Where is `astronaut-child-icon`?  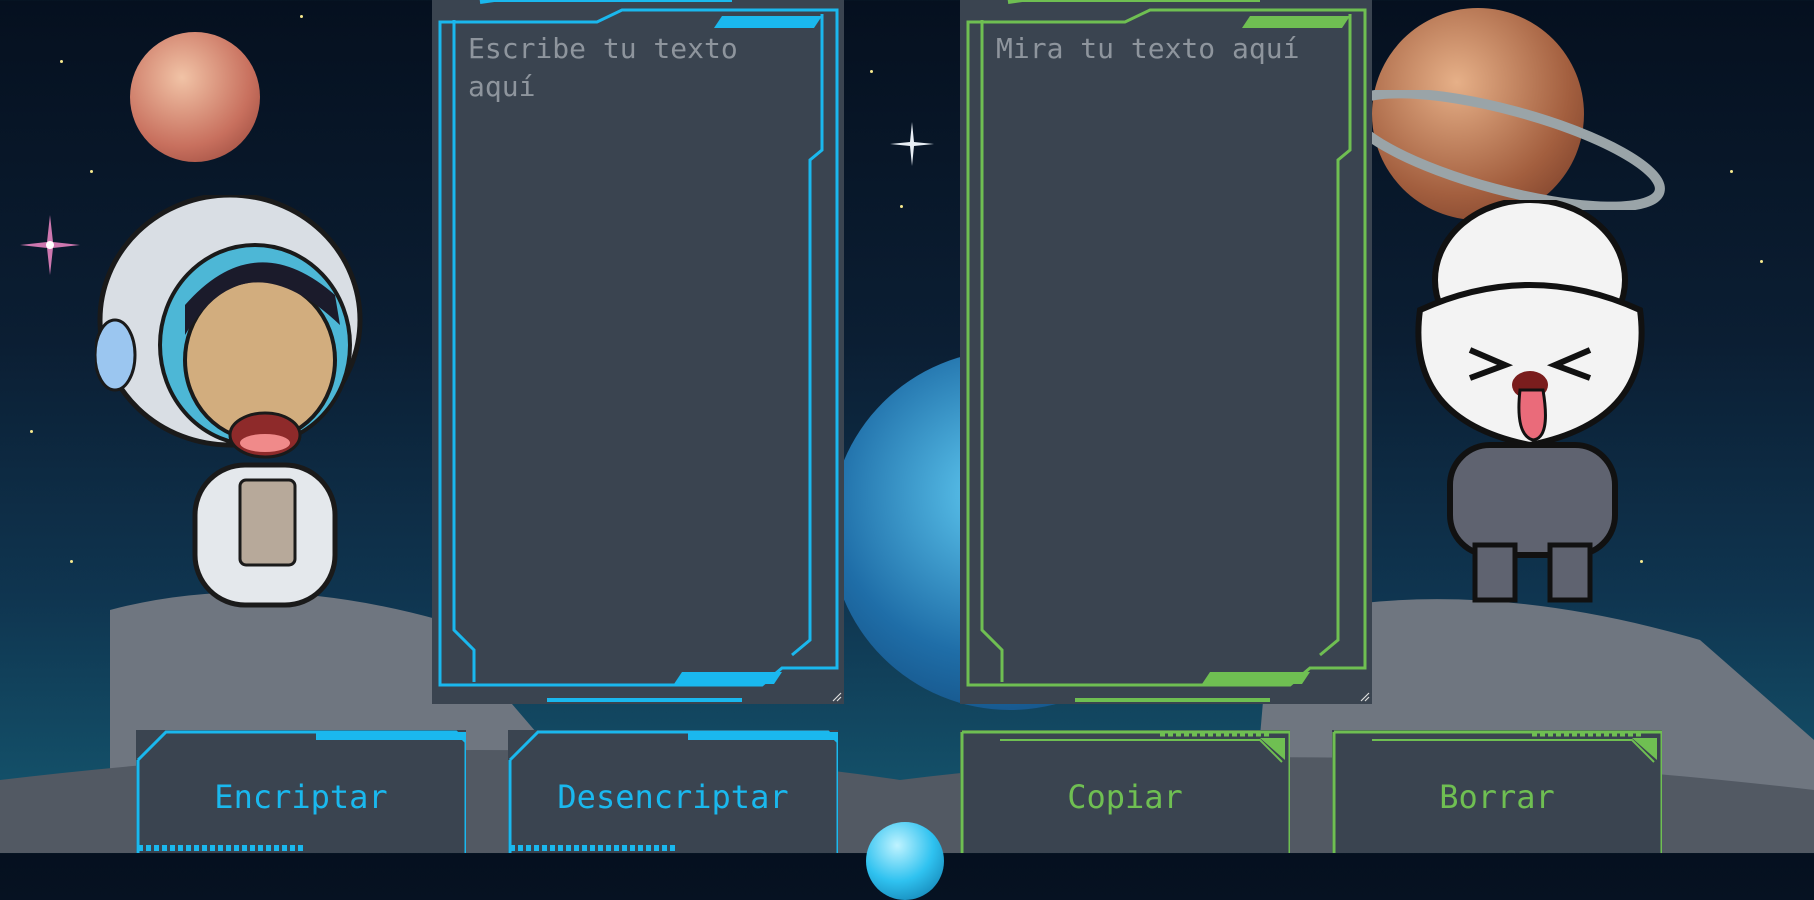 astronaut-child-icon is located at coordinates (229, 401).